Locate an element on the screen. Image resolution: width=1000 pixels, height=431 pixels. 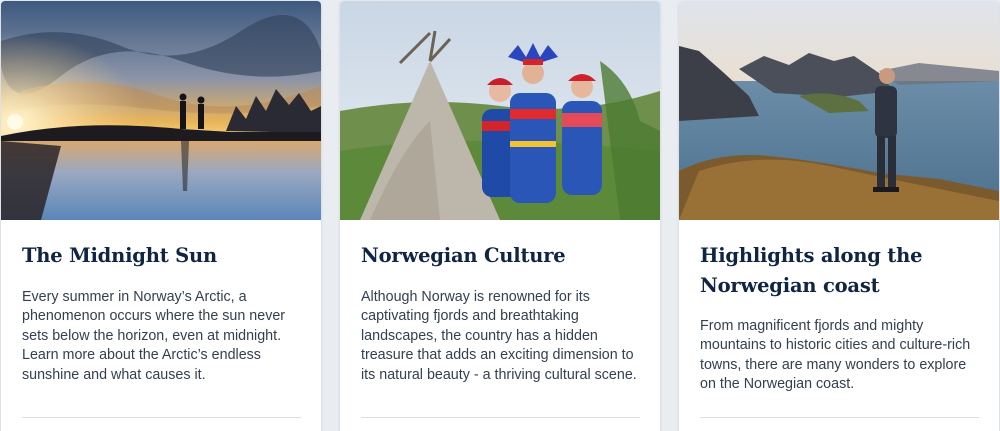
card-title: The Midnight Sun is located at coordinates (160, 256).